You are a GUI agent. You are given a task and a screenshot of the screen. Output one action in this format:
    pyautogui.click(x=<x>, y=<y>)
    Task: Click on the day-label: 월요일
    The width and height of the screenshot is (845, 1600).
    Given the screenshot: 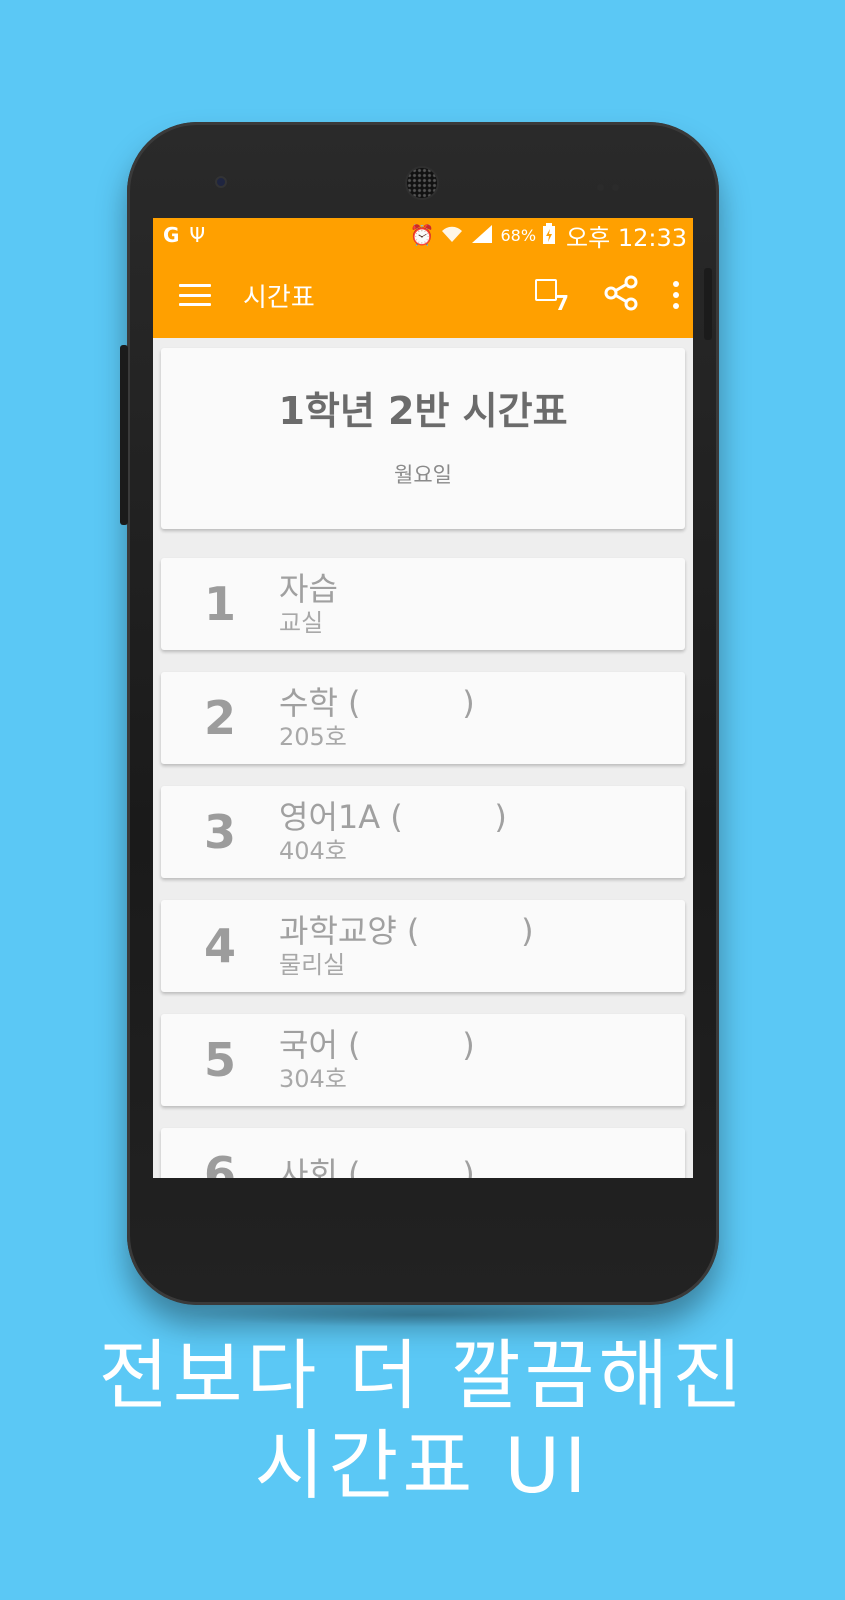 What is the action you would take?
    pyautogui.click(x=423, y=475)
    